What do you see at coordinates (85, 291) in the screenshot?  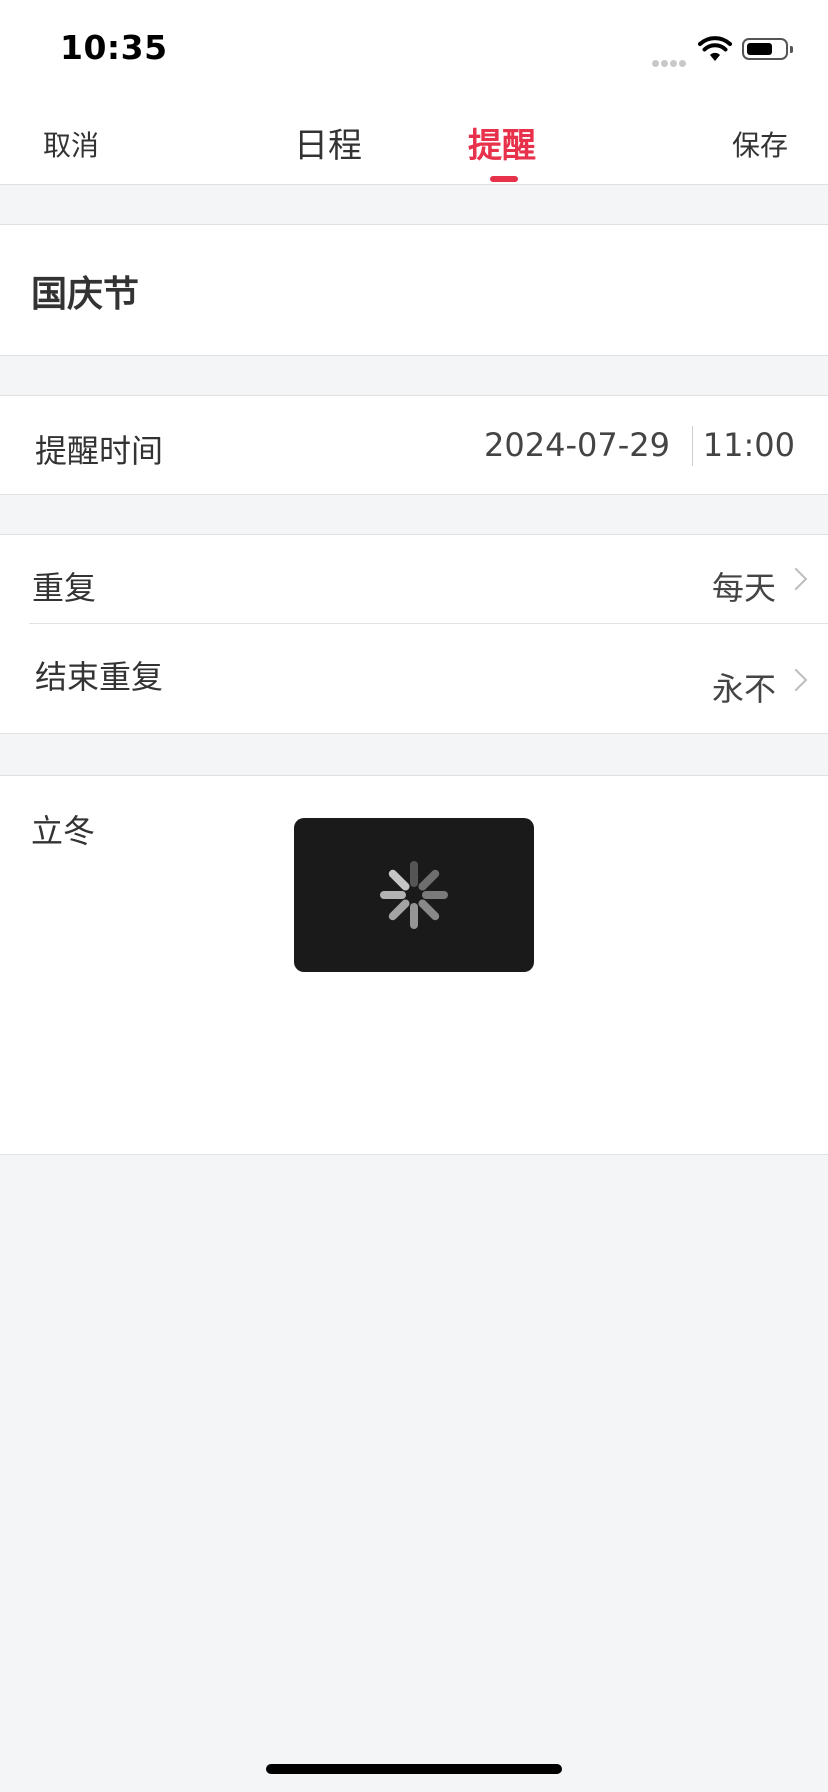 I see `event-title: 国庆节` at bounding box center [85, 291].